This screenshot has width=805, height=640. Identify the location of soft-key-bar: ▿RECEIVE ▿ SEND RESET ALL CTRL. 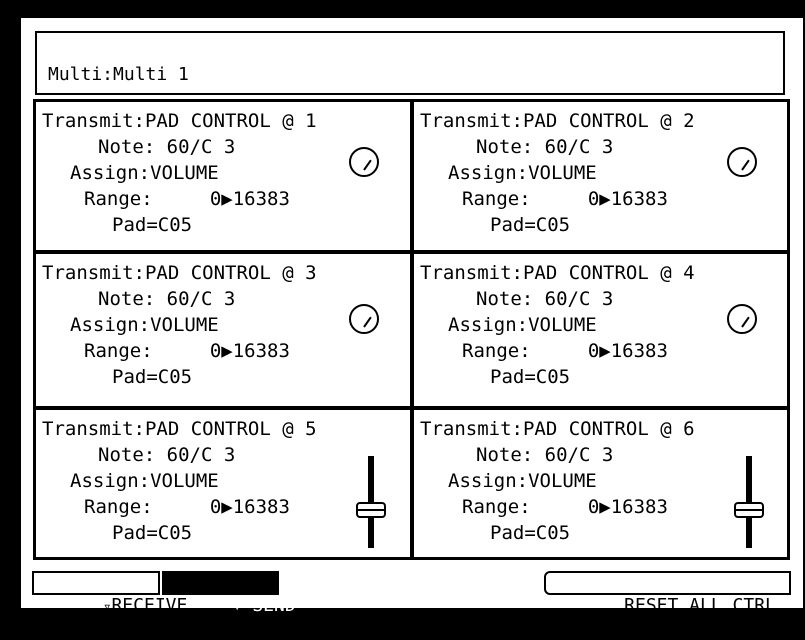
(412, 592).